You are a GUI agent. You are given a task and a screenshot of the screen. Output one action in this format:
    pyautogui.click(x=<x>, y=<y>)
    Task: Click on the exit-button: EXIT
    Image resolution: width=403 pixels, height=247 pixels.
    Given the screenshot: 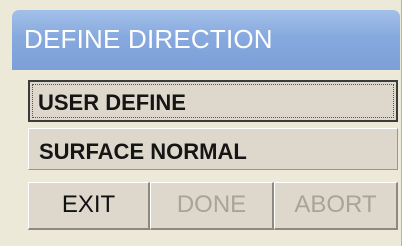 What is the action you would take?
    pyautogui.click(x=89, y=206)
    